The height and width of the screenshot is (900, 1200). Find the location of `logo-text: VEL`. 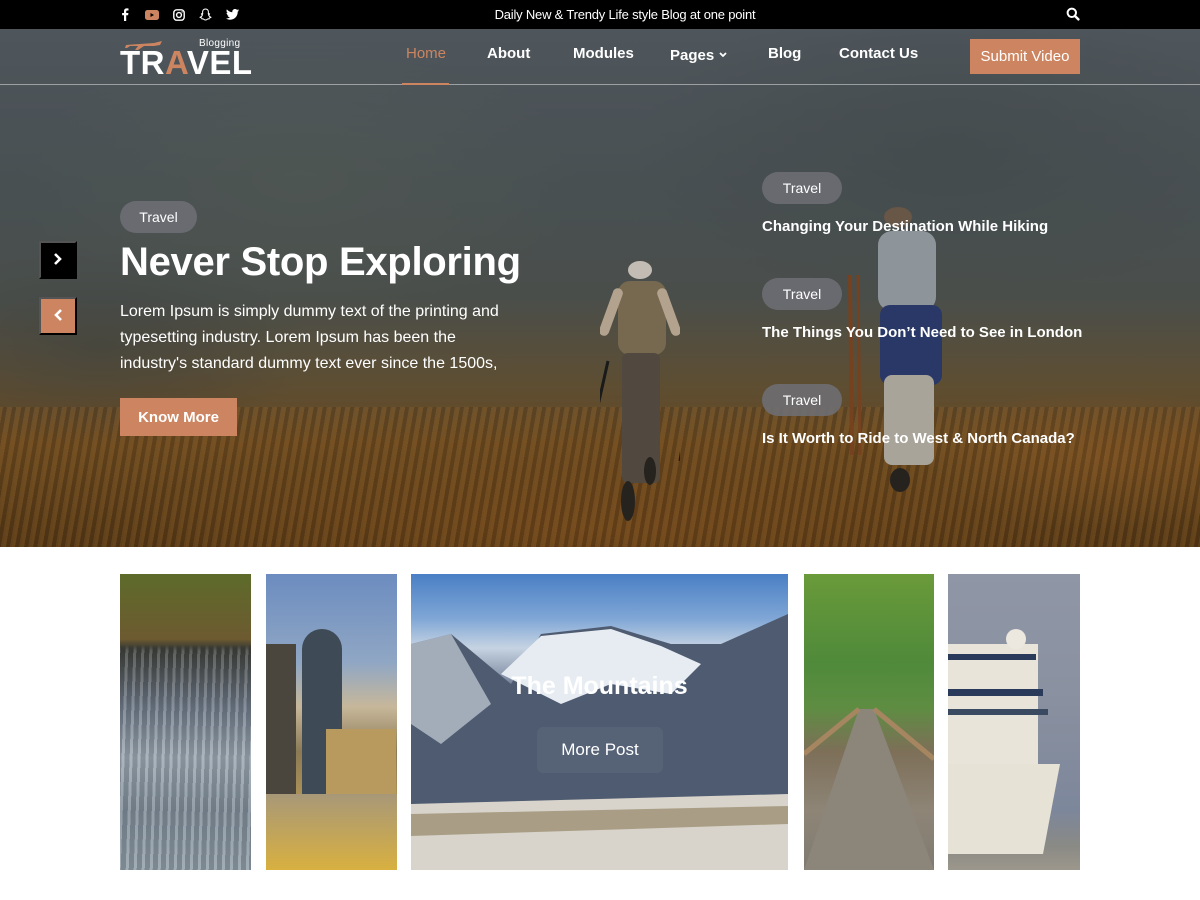

logo-text: VEL is located at coordinates (219, 62).